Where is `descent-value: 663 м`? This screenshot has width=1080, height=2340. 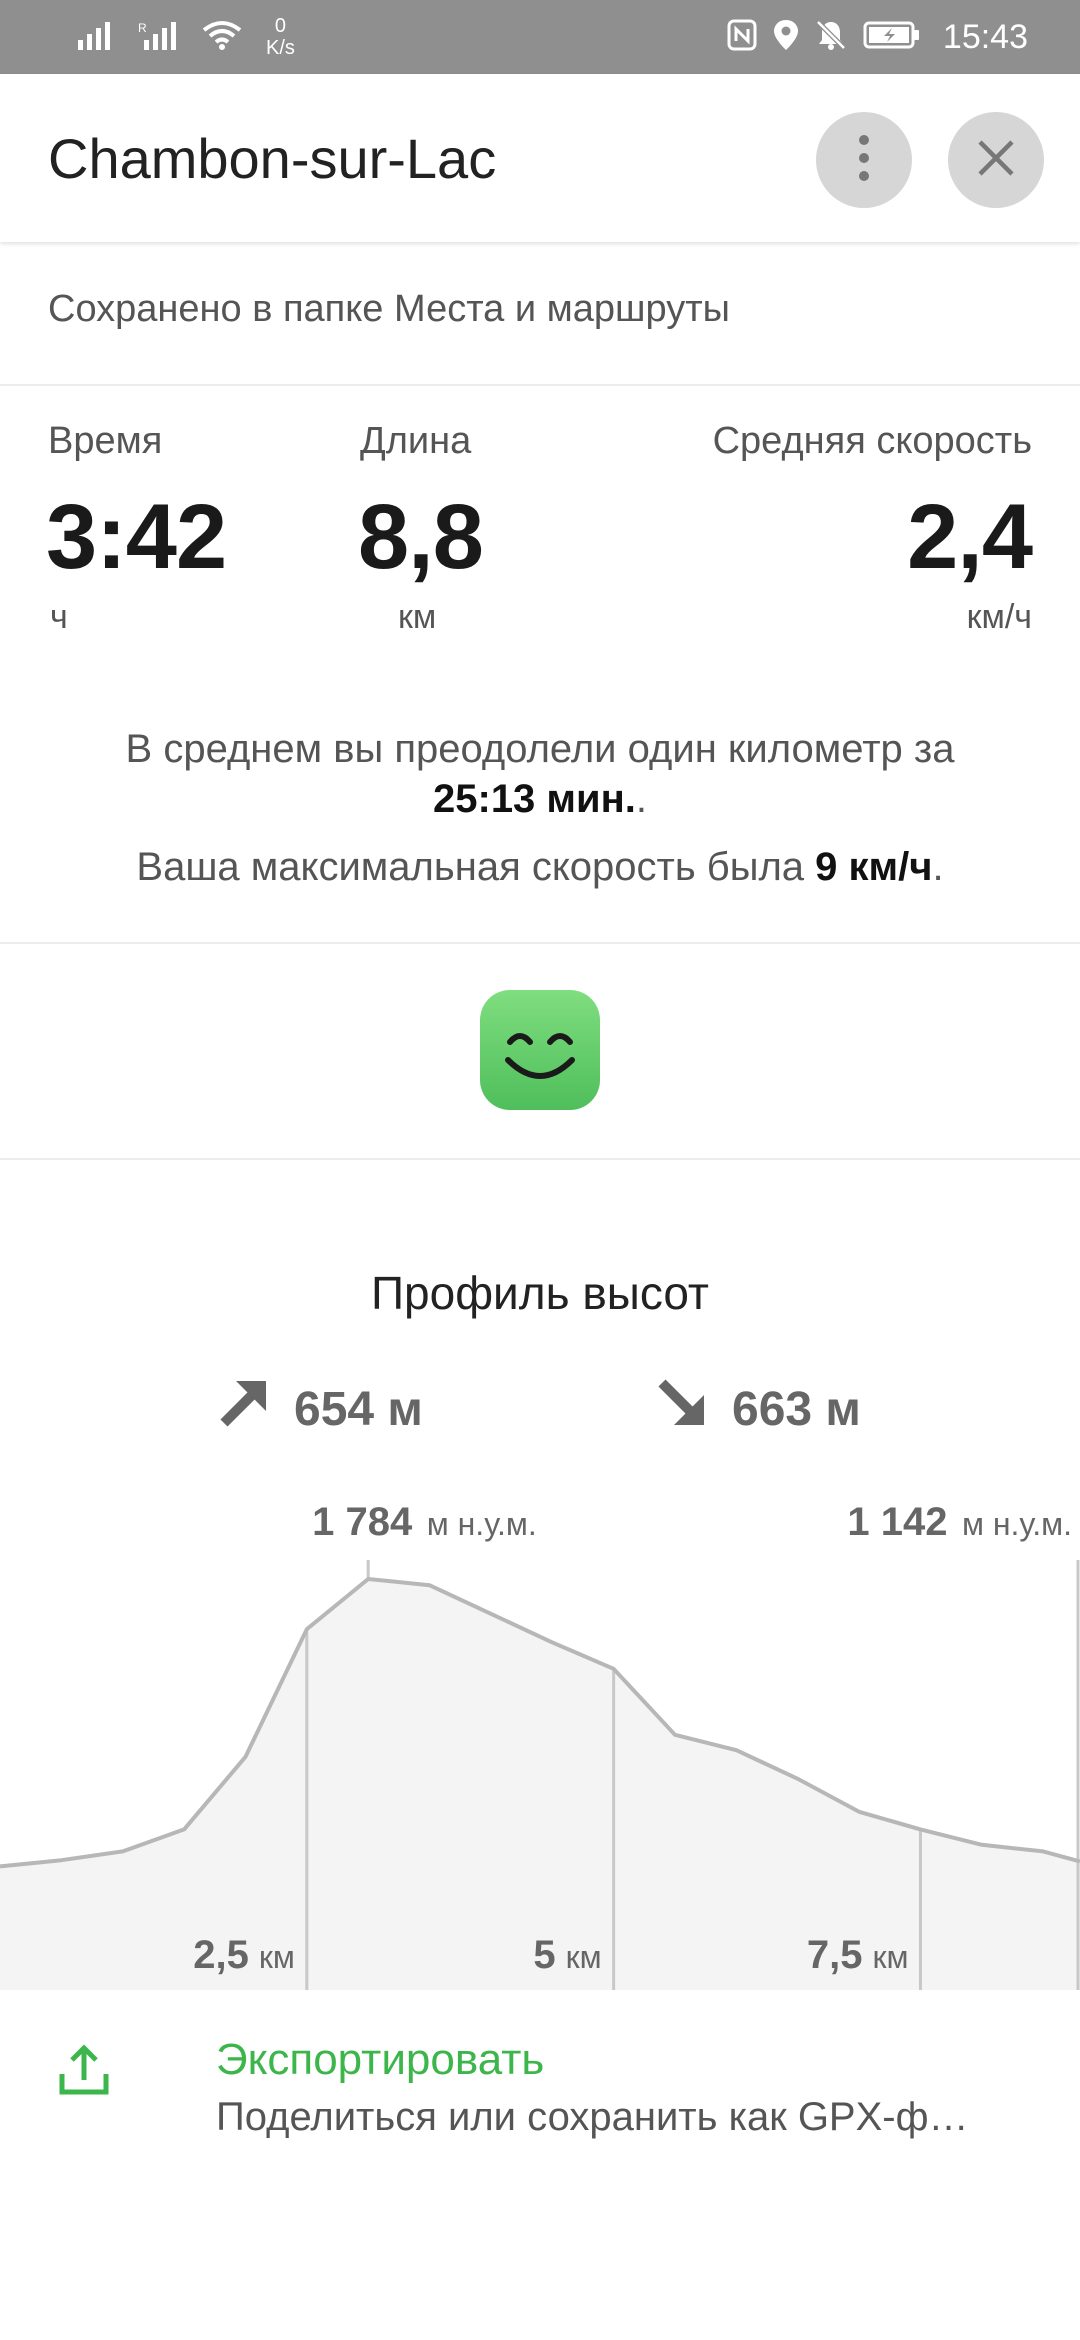 descent-value: 663 м is located at coordinates (796, 1409).